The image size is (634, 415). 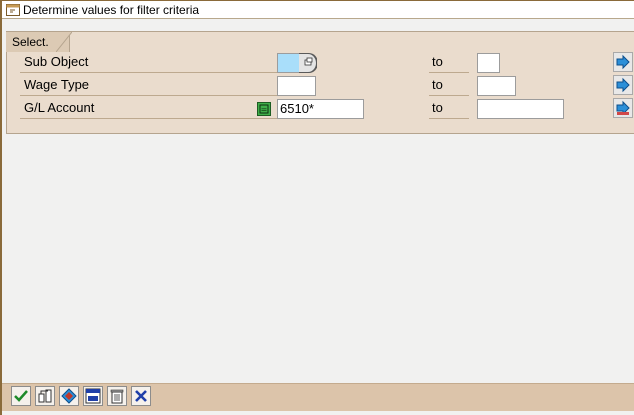 What do you see at coordinates (320, 109) in the screenshot?
I see `gl-account-low-input: 6510*` at bounding box center [320, 109].